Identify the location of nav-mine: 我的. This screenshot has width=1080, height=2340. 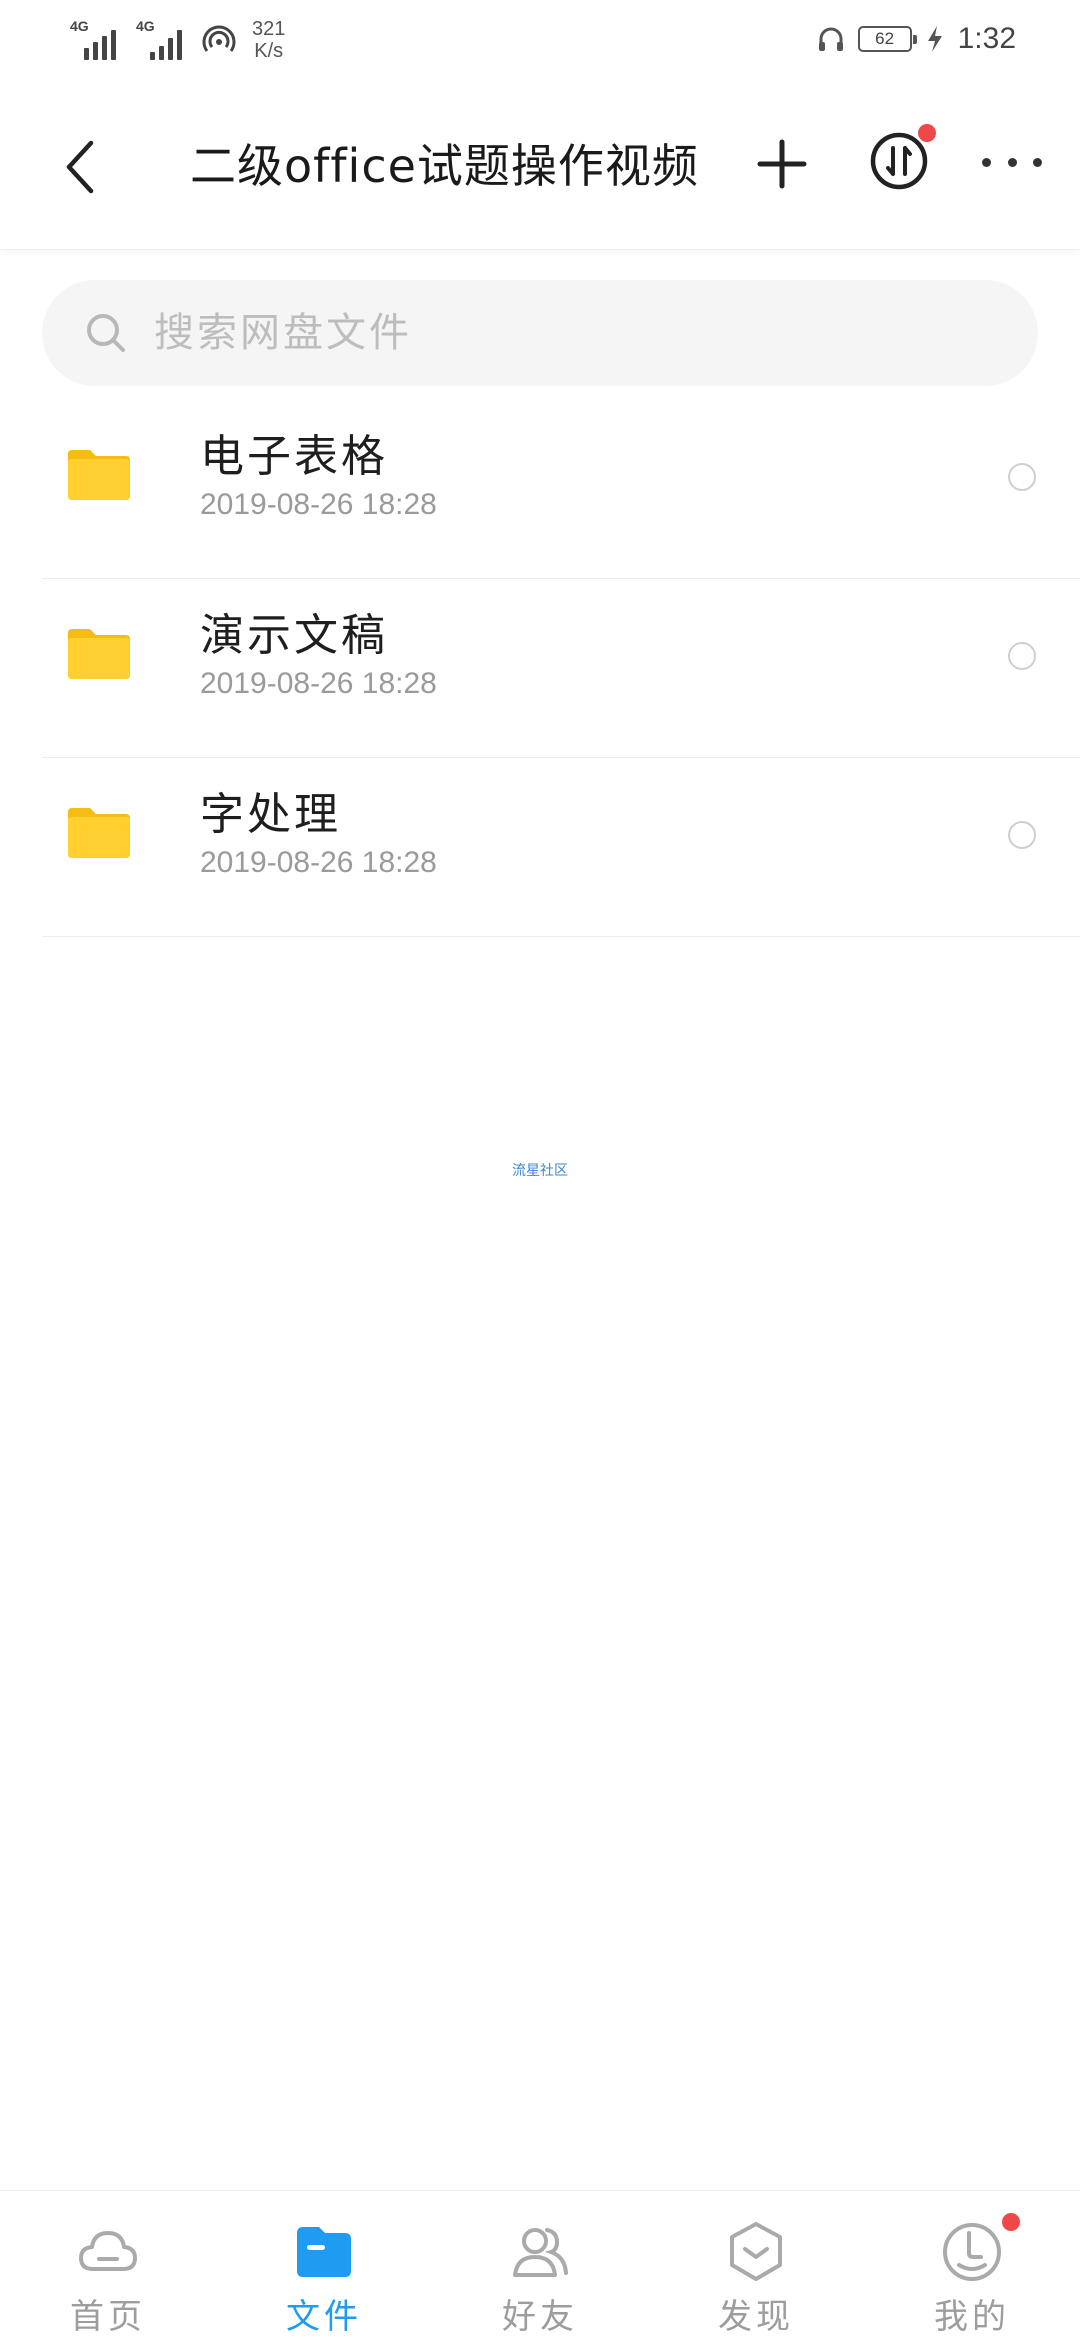
(972, 2265).